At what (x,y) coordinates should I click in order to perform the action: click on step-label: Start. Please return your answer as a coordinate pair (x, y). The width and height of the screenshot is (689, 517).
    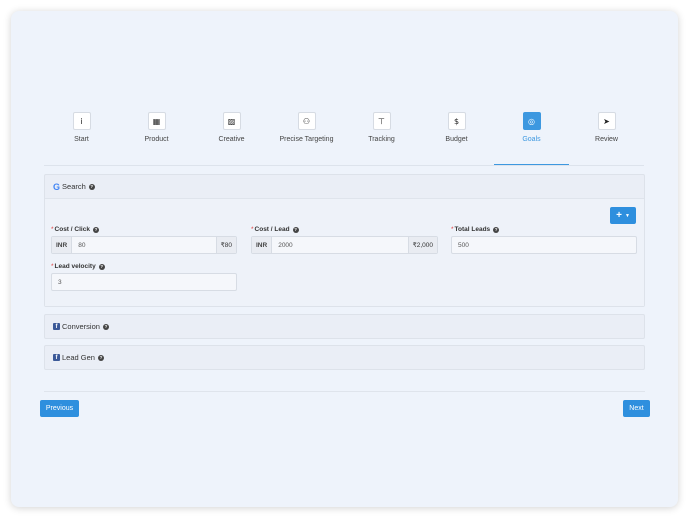
    Looking at the image, I should click on (81, 139).